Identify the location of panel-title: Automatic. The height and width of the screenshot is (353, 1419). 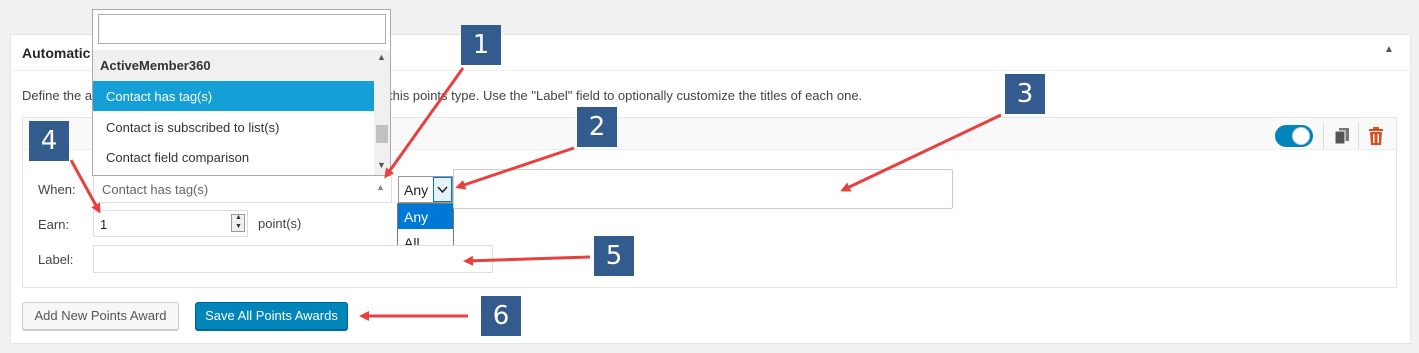
(56, 53).